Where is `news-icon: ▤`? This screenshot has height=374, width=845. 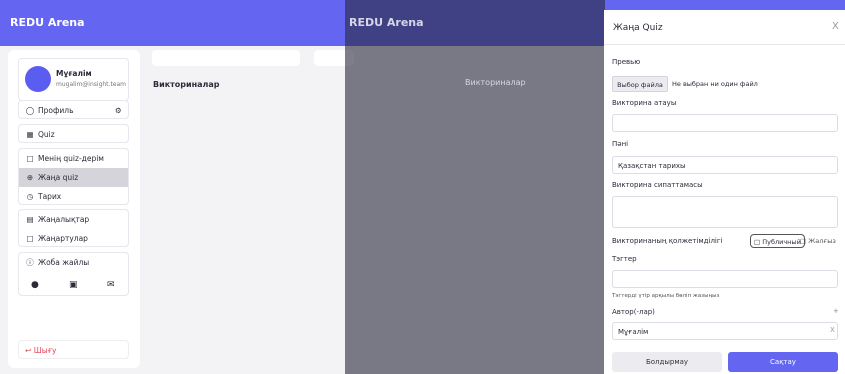 news-icon: ▤ is located at coordinates (30, 219).